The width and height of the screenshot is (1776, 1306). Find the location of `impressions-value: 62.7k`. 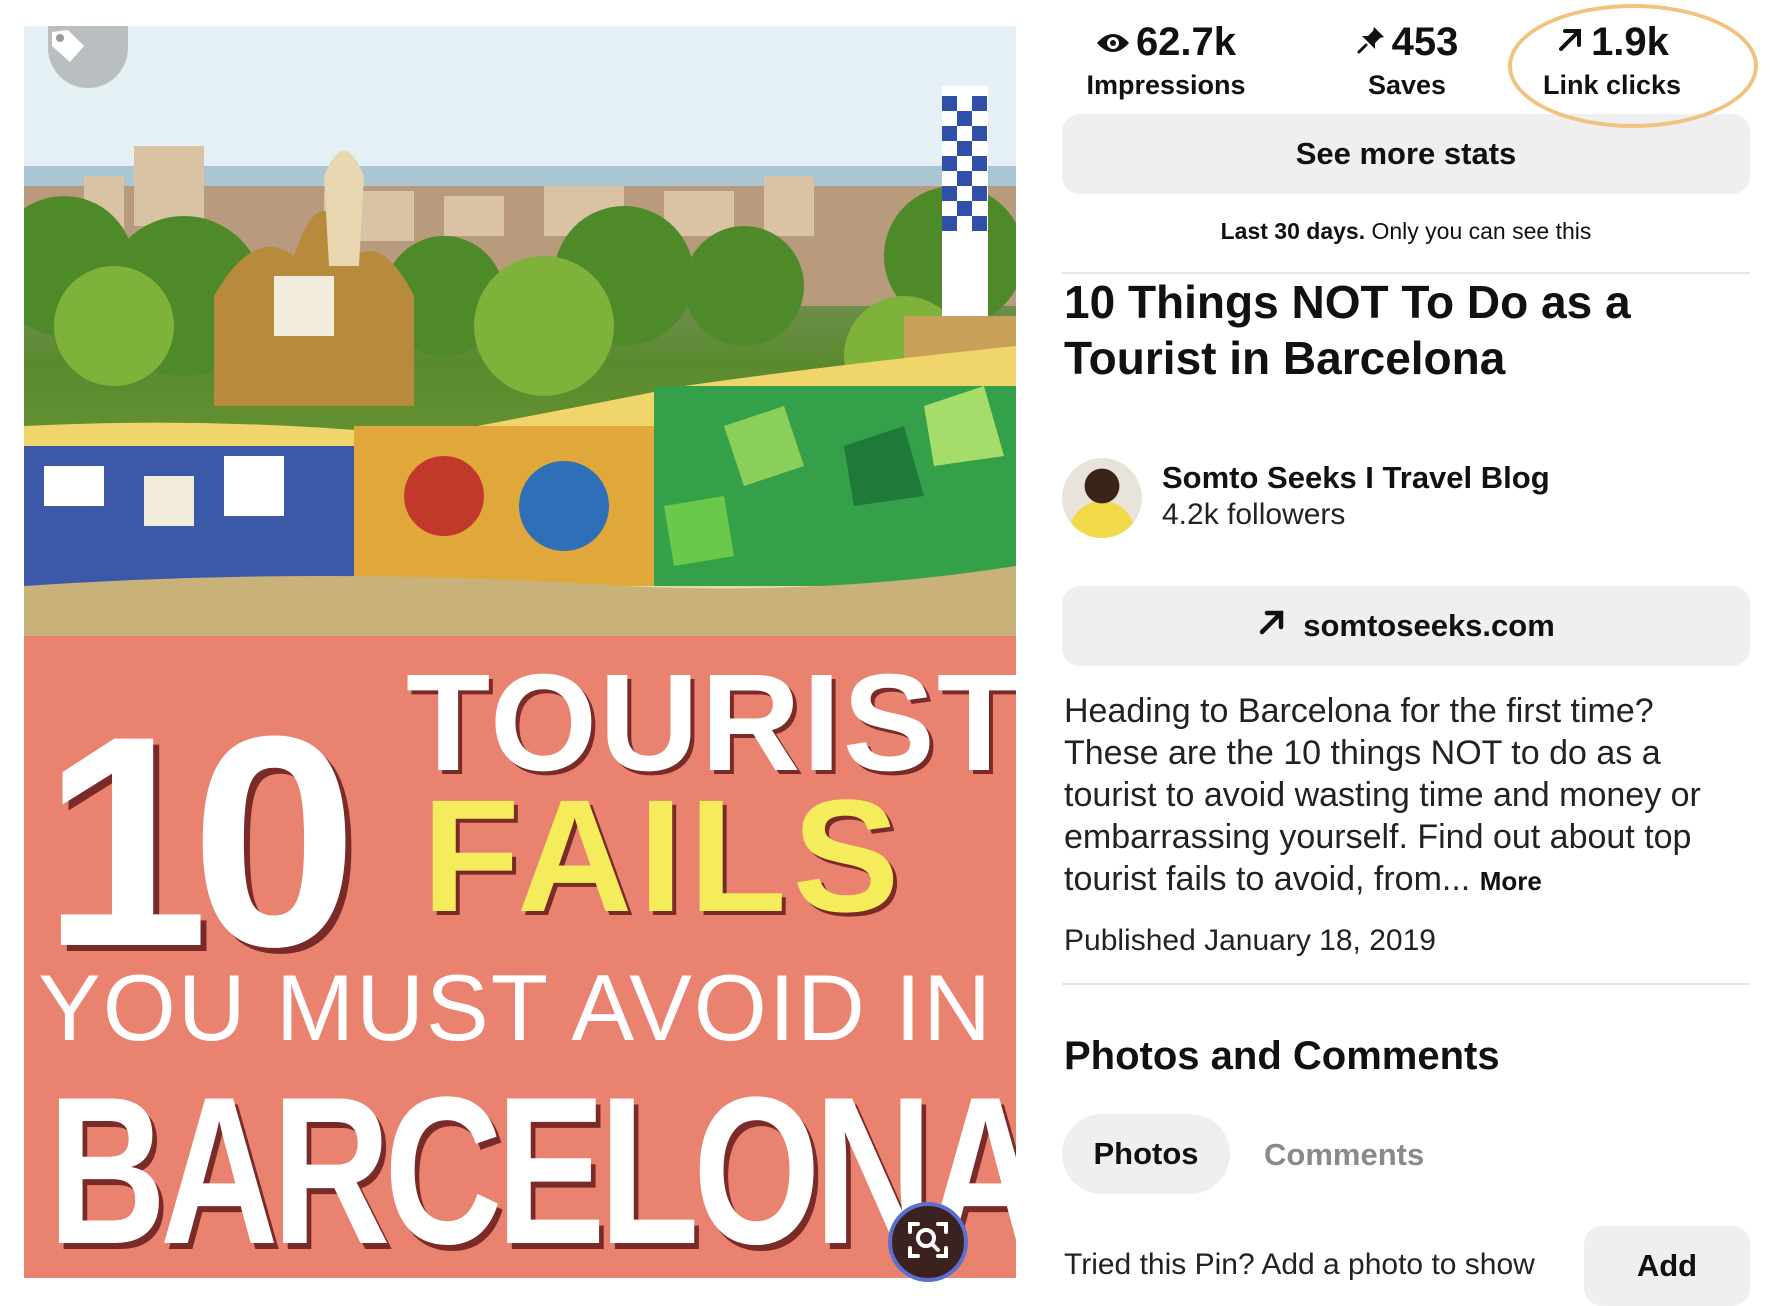

impressions-value: 62.7k is located at coordinates (1186, 42).